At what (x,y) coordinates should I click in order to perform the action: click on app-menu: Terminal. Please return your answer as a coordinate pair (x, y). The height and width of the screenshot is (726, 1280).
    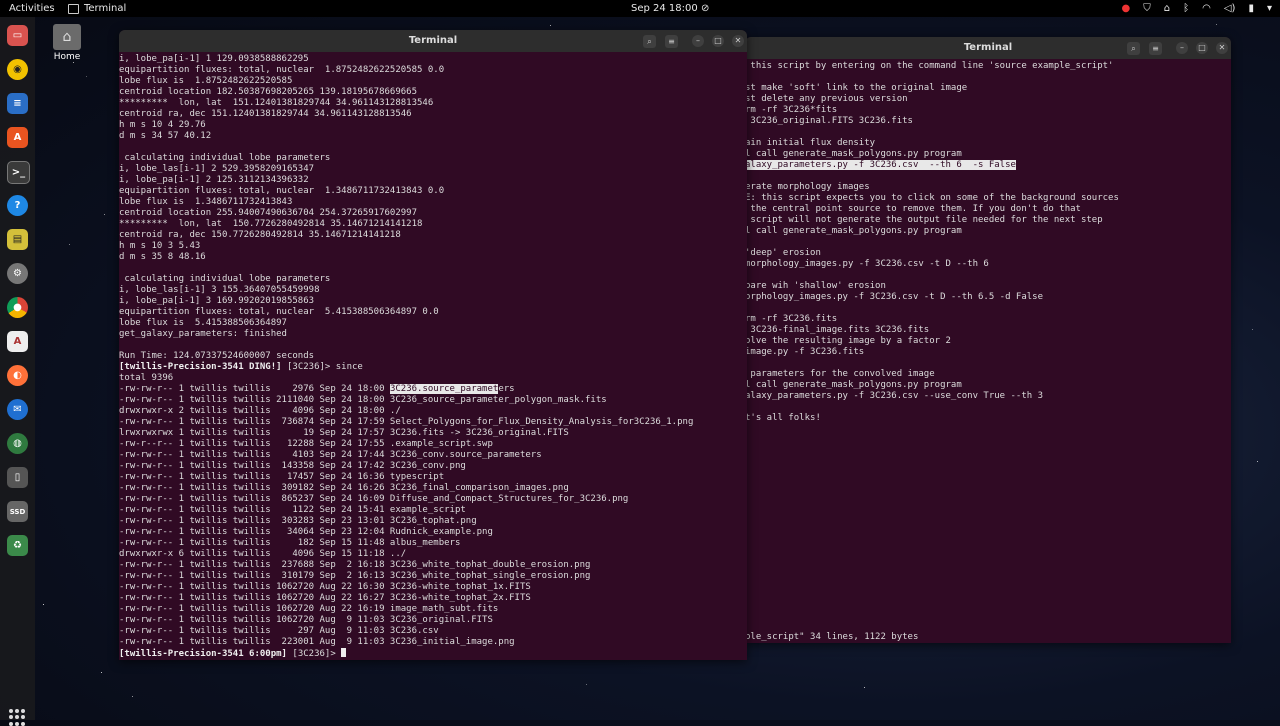
    Looking at the image, I should click on (97, 8).